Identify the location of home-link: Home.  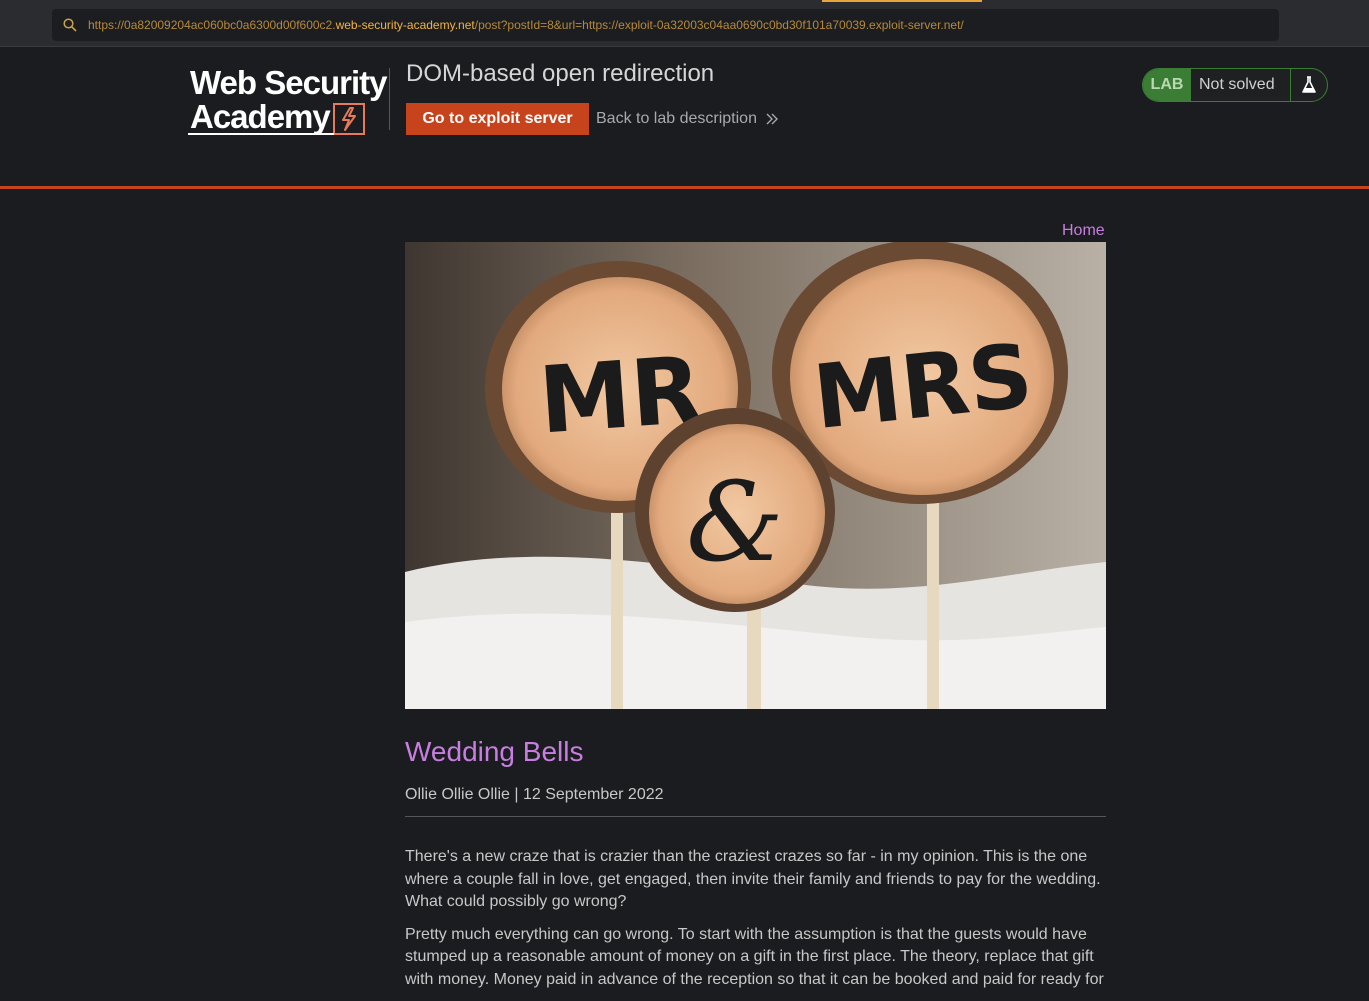
(1083, 231).